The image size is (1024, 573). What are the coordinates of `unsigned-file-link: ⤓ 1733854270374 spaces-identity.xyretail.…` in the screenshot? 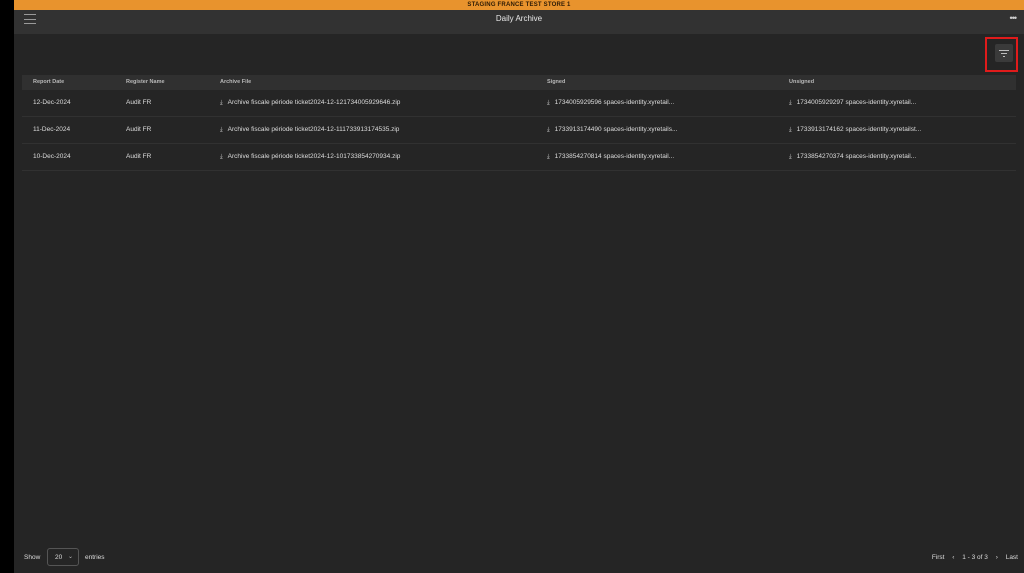 It's located at (852, 157).